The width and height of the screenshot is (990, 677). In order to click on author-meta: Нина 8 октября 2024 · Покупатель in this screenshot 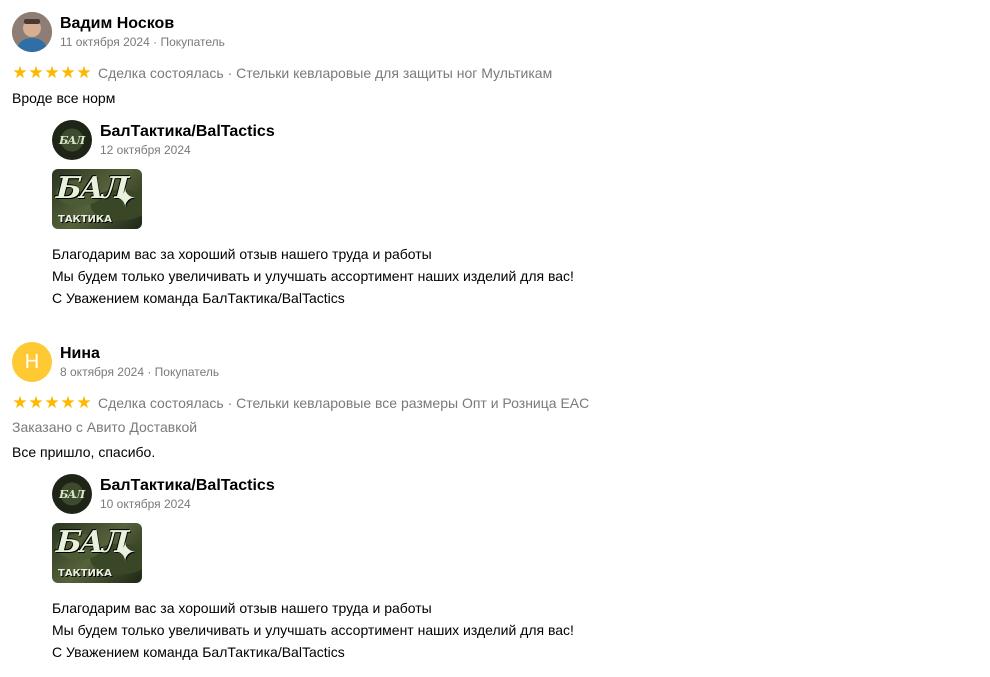, I will do `click(139, 362)`.